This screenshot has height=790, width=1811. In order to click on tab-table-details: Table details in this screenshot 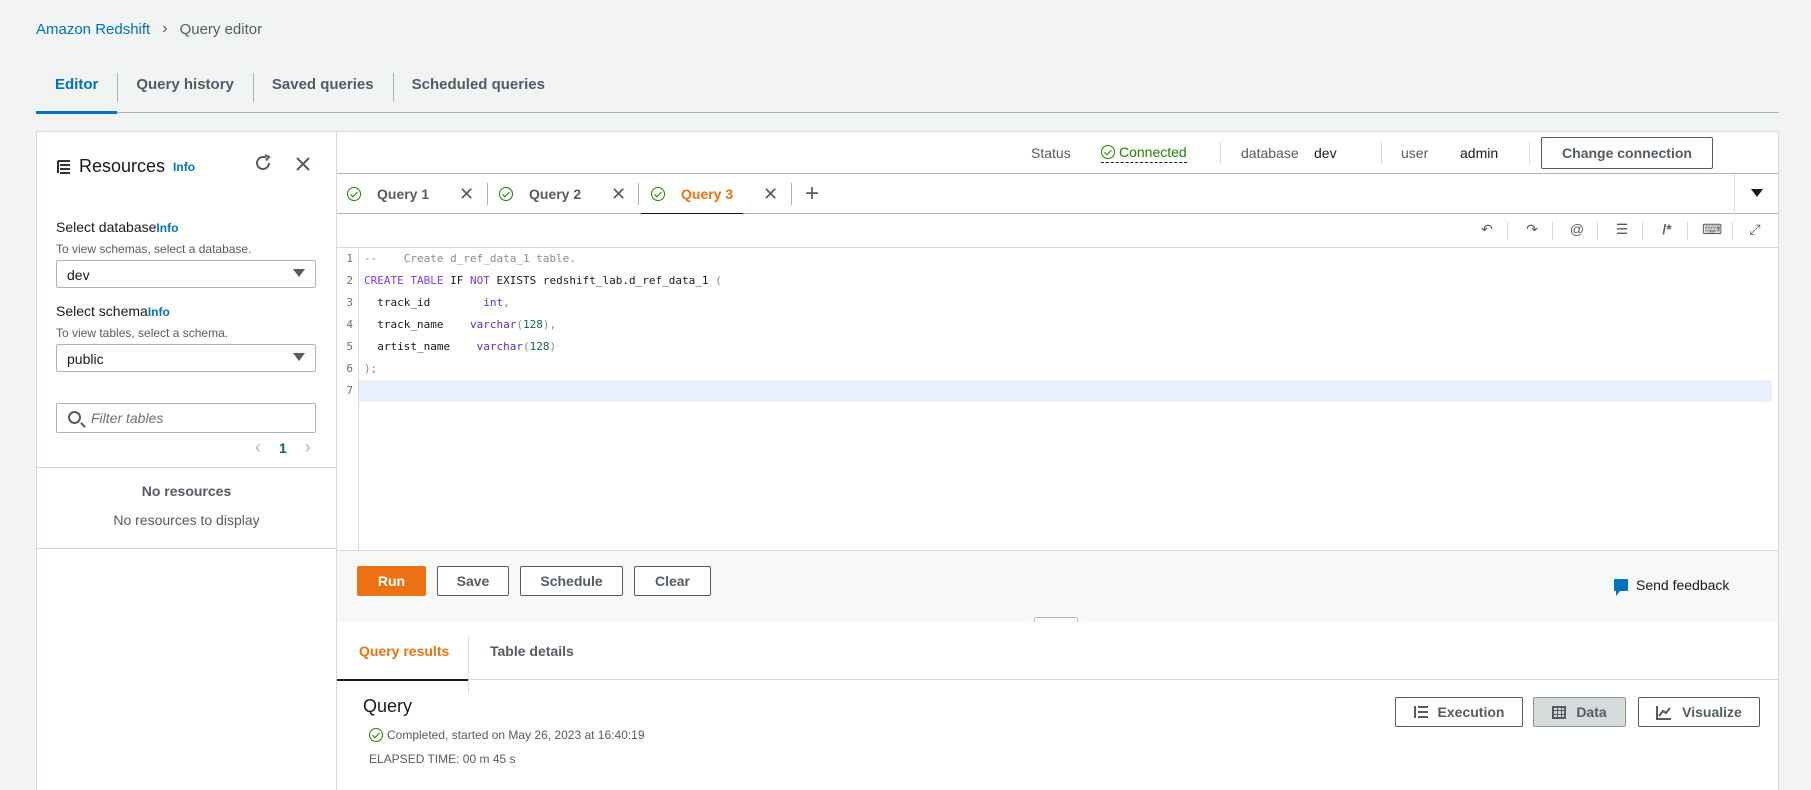, I will do `click(532, 651)`.